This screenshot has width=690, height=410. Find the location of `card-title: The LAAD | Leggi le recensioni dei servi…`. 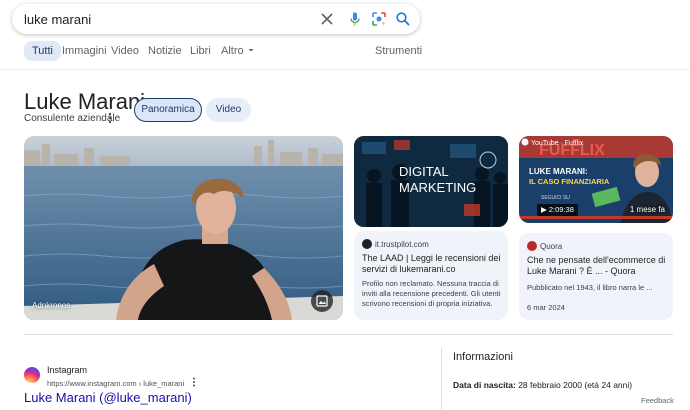

card-title: The LAAD | Leggi le recensioni dei servi… is located at coordinates (432, 264).